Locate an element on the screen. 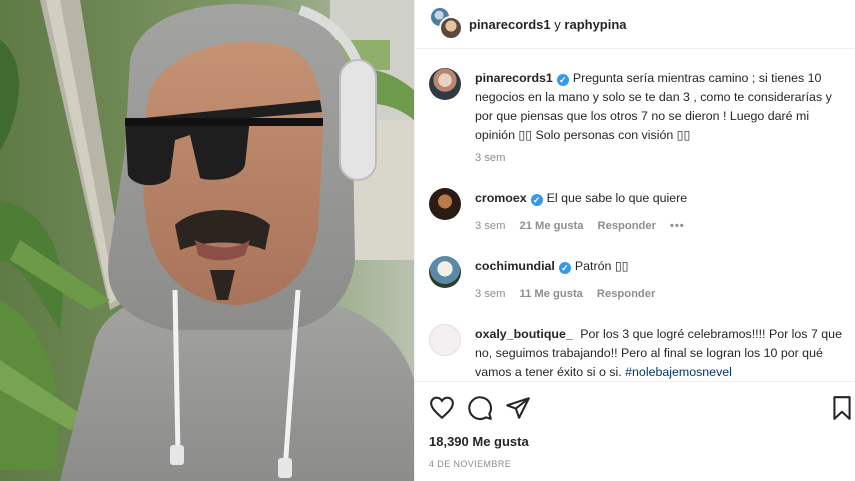 The image size is (855, 481). caption-meta: 3 sem is located at coordinates (490, 158).